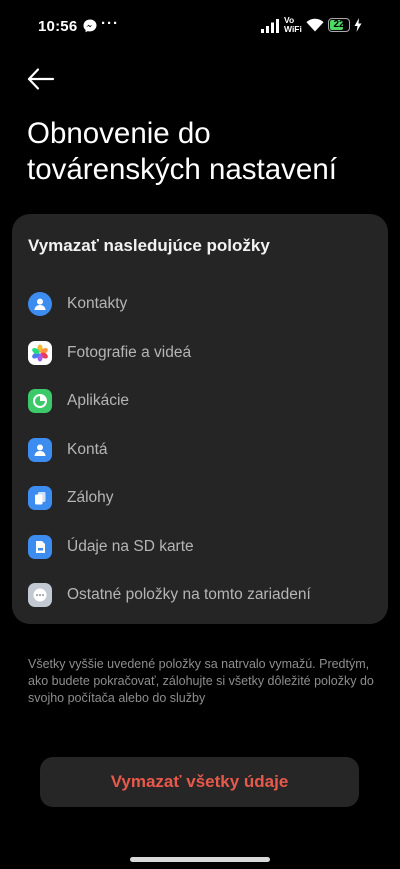  I want to click on battery-level: 22, so click(339, 24).